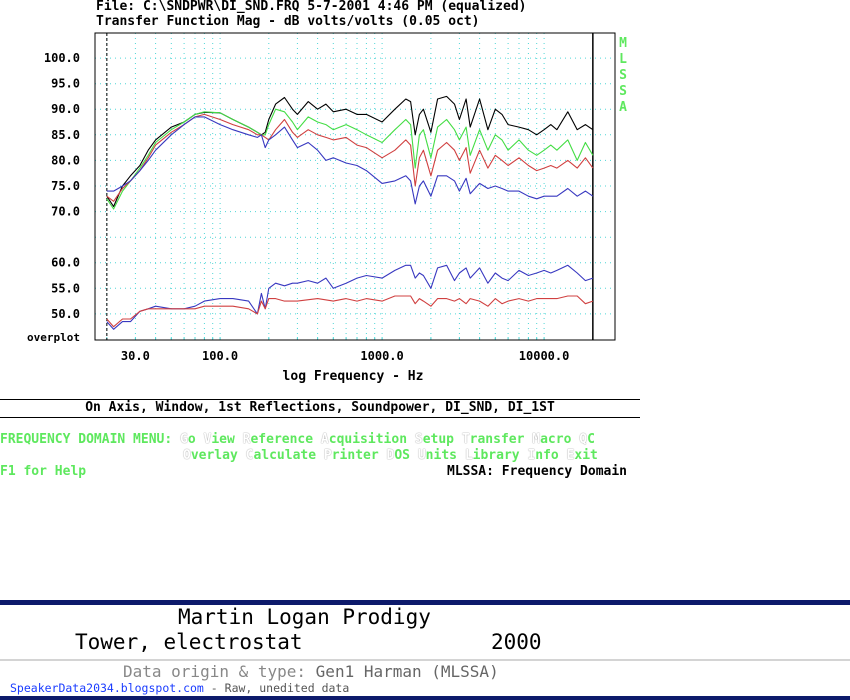 The image size is (850, 700). Describe the element at coordinates (65, 314) in the screenshot. I see `y-tick-label: 50.0` at that location.